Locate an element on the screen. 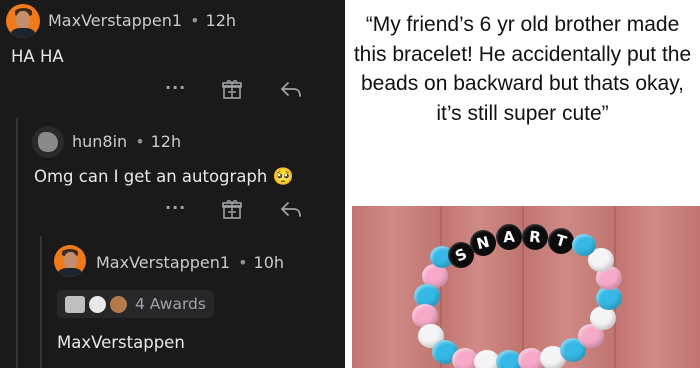  comment-body: Omg can I get an autograph 🥺 is located at coordinates (164, 177).